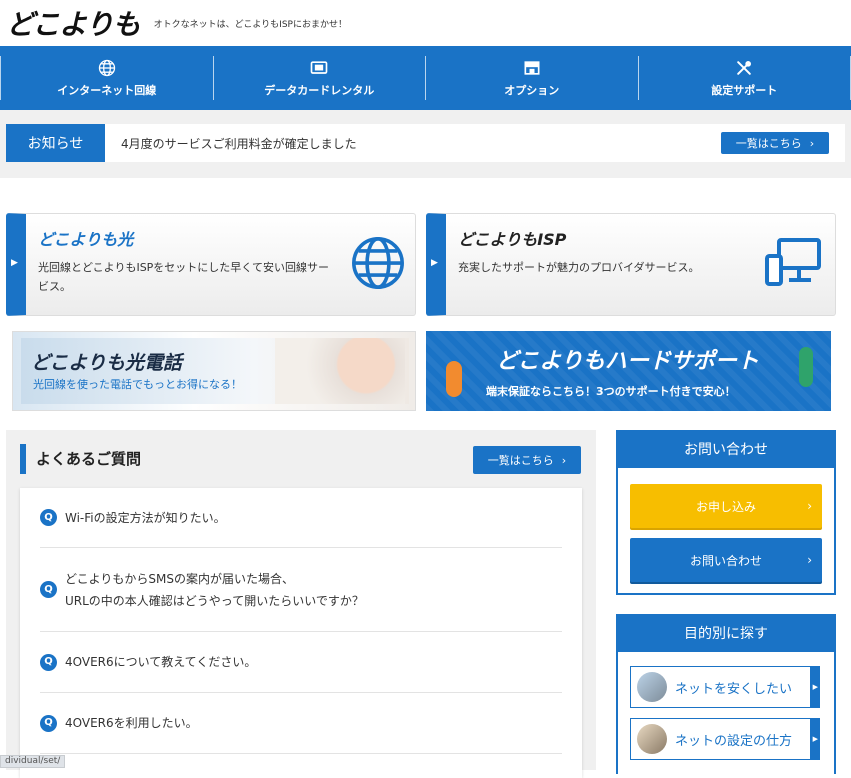 This screenshot has height=778, width=851. I want to click on faq-more-button: 一覧はこちら ›, so click(527, 460).